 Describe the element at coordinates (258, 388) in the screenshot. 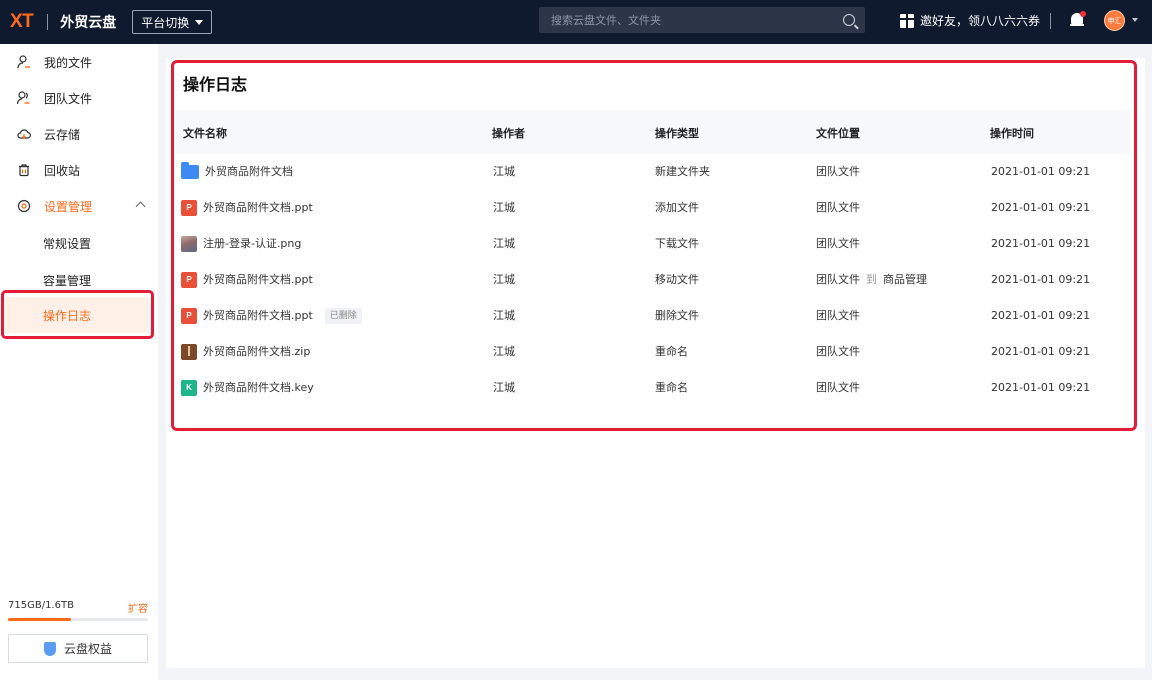

I see `file-name: 外贸商品附件文档.key` at that location.